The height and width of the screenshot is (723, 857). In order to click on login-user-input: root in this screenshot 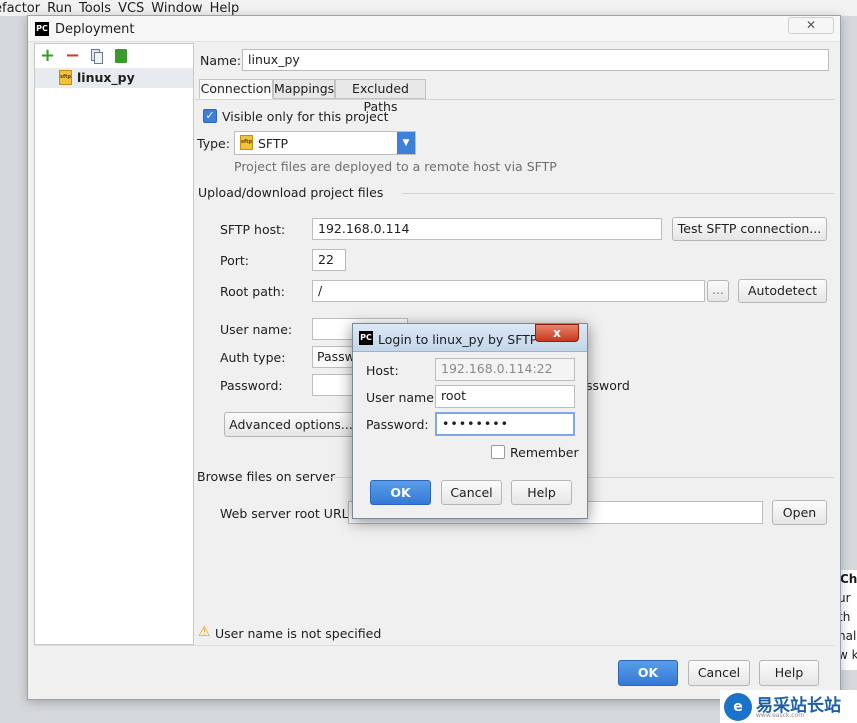, I will do `click(505, 396)`.